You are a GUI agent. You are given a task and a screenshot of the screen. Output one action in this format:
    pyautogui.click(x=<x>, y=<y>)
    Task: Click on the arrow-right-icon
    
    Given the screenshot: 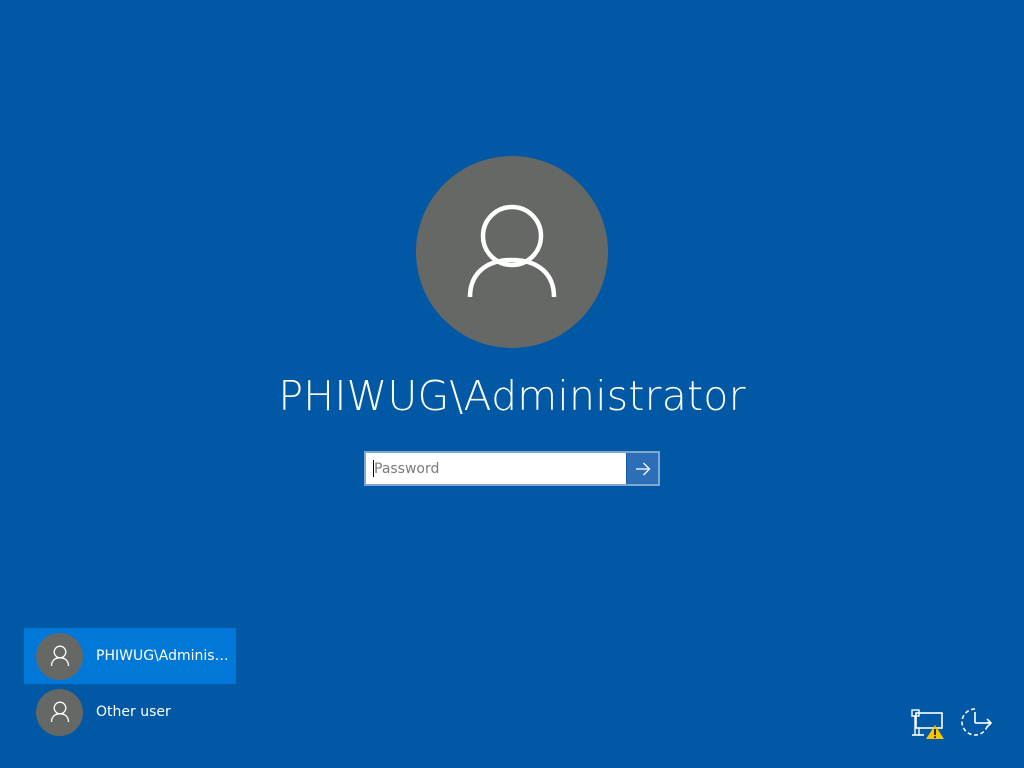 What is the action you would take?
    pyautogui.click(x=642, y=468)
    